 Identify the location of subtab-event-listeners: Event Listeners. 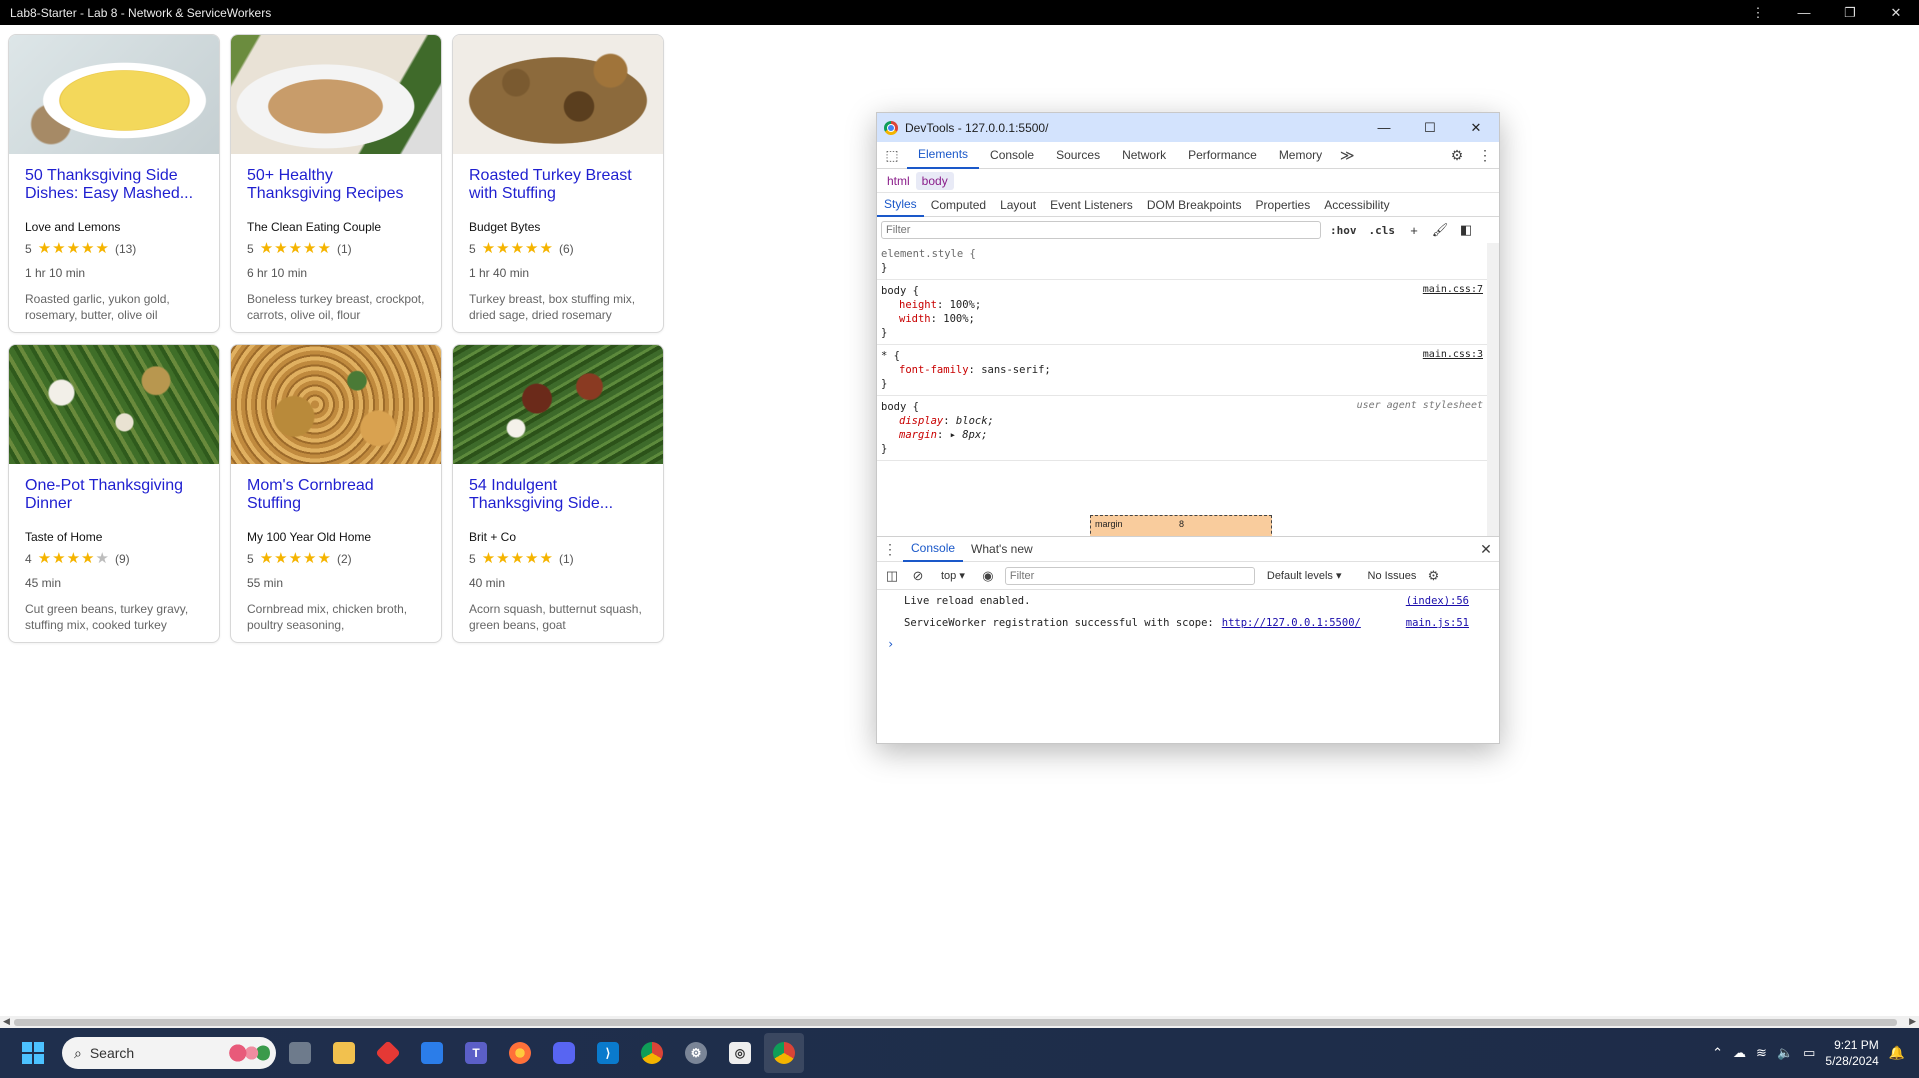
(1091, 205).